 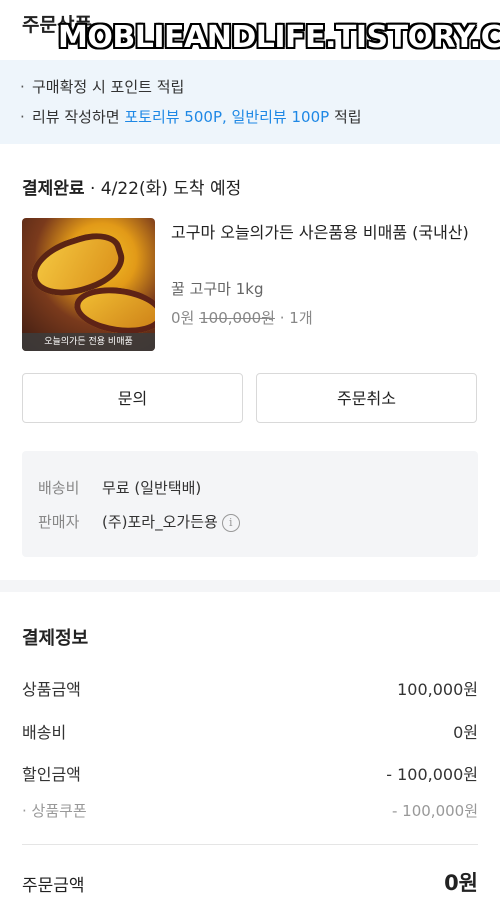 I want to click on cancel-order-button: 주문취소, so click(x=366, y=398).